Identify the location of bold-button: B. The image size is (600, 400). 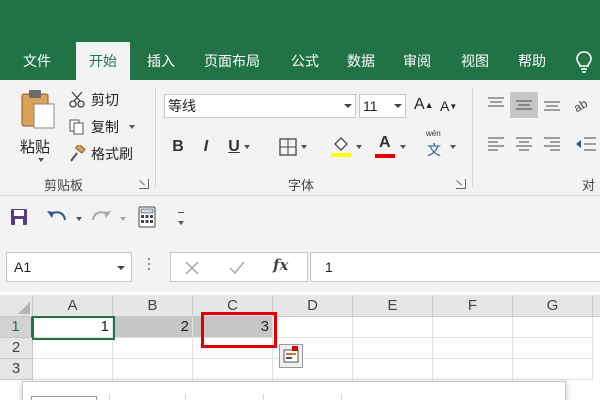
(178, 147).